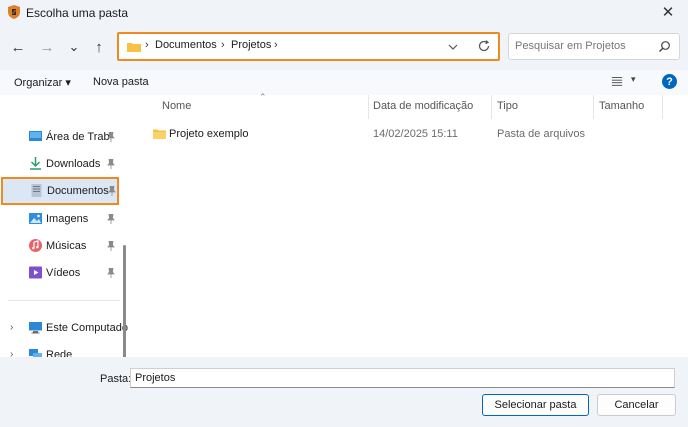 This screenshot has width=688, height=427. I want to click on caret-down-icon: ▾, so click(633, 79).